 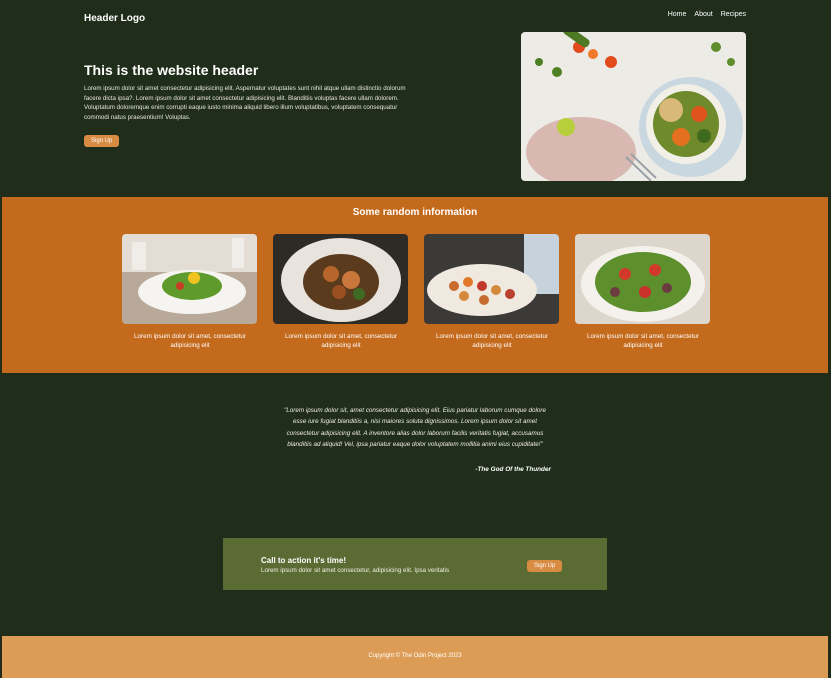 What do you see at coordinates (642, 279) in the screenshot?
I see `tomato-salad-image` at bounding box center [642, 279].